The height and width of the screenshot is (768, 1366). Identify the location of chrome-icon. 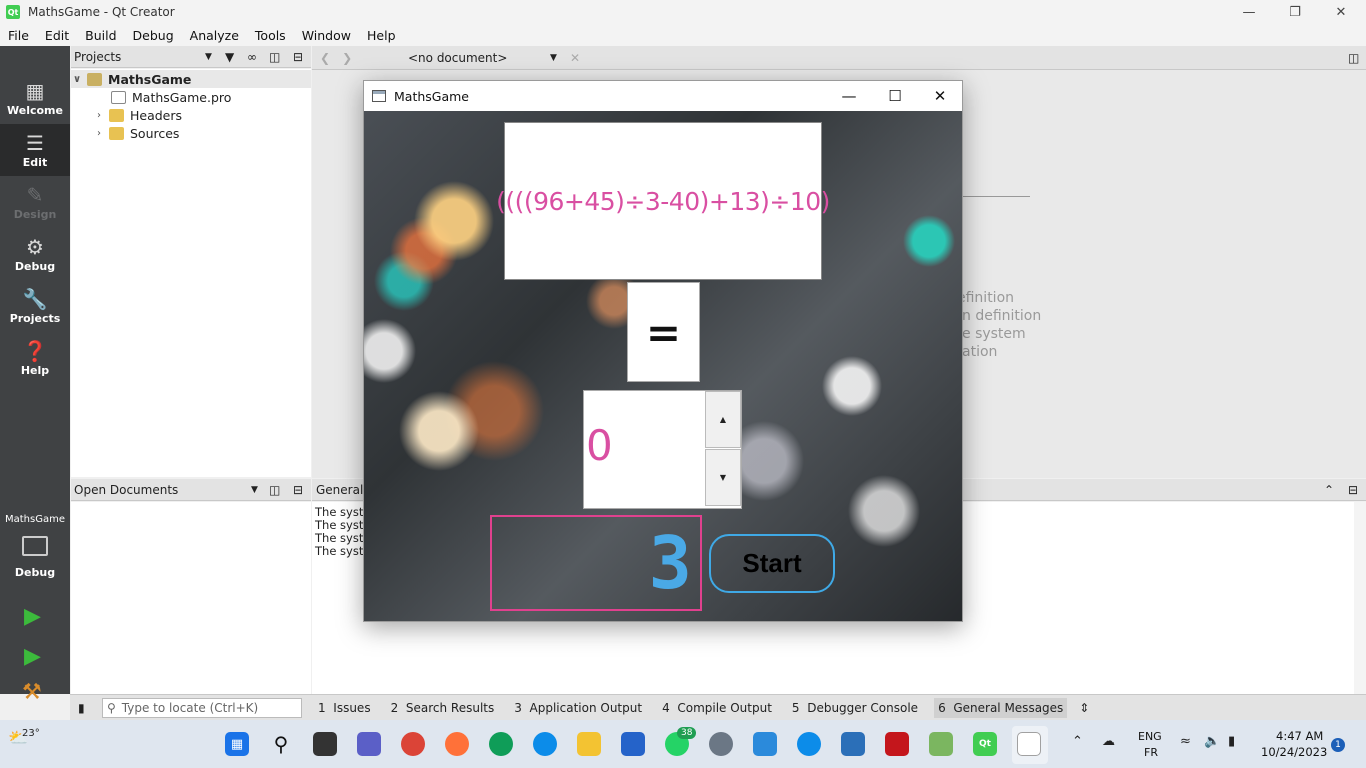
(413, 744).